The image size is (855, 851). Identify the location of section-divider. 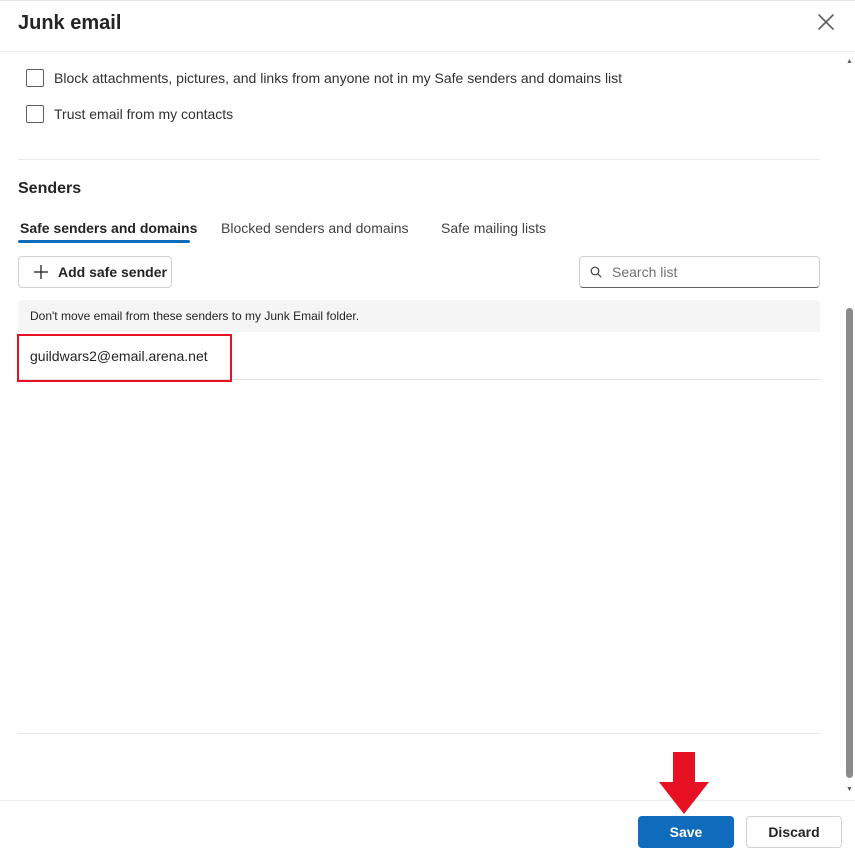
(419, 159).